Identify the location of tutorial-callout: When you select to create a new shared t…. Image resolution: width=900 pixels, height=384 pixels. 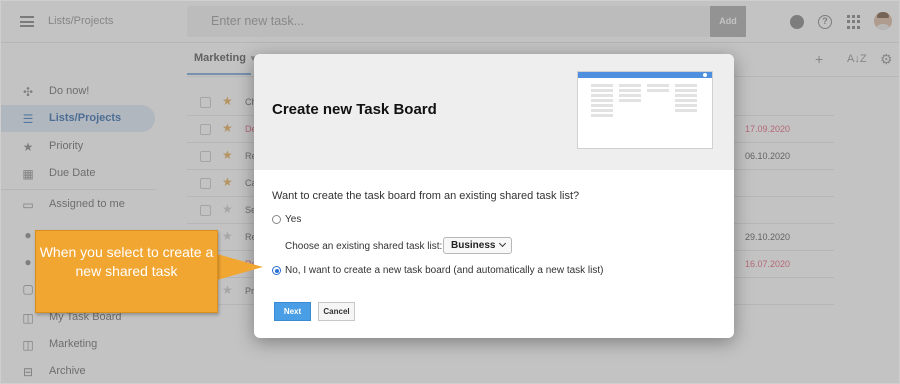
(126, 271).